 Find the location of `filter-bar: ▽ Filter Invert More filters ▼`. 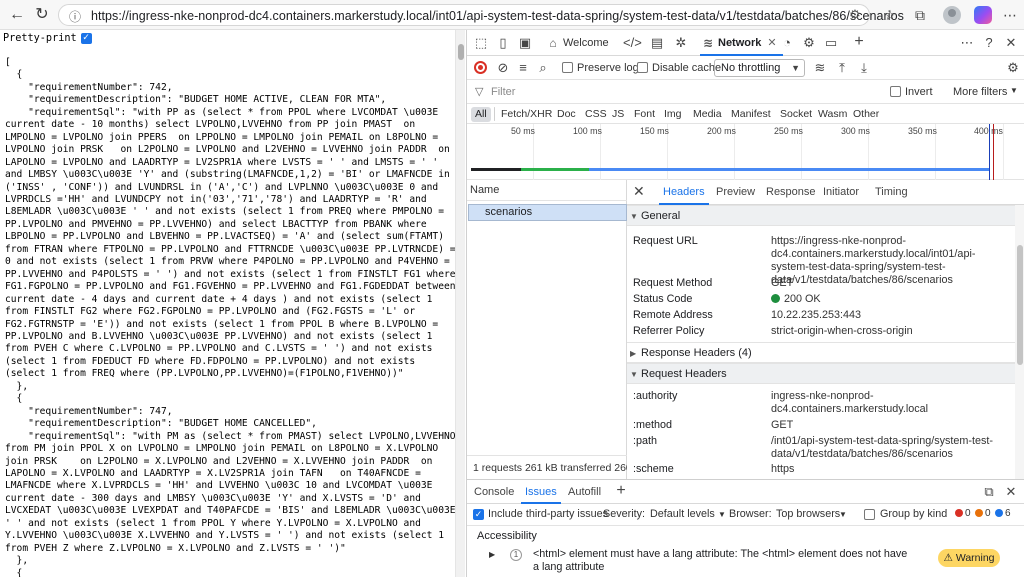

filter-bar: ▽ Filter Invert More filters ▼ is located at coordinates (745, 92).